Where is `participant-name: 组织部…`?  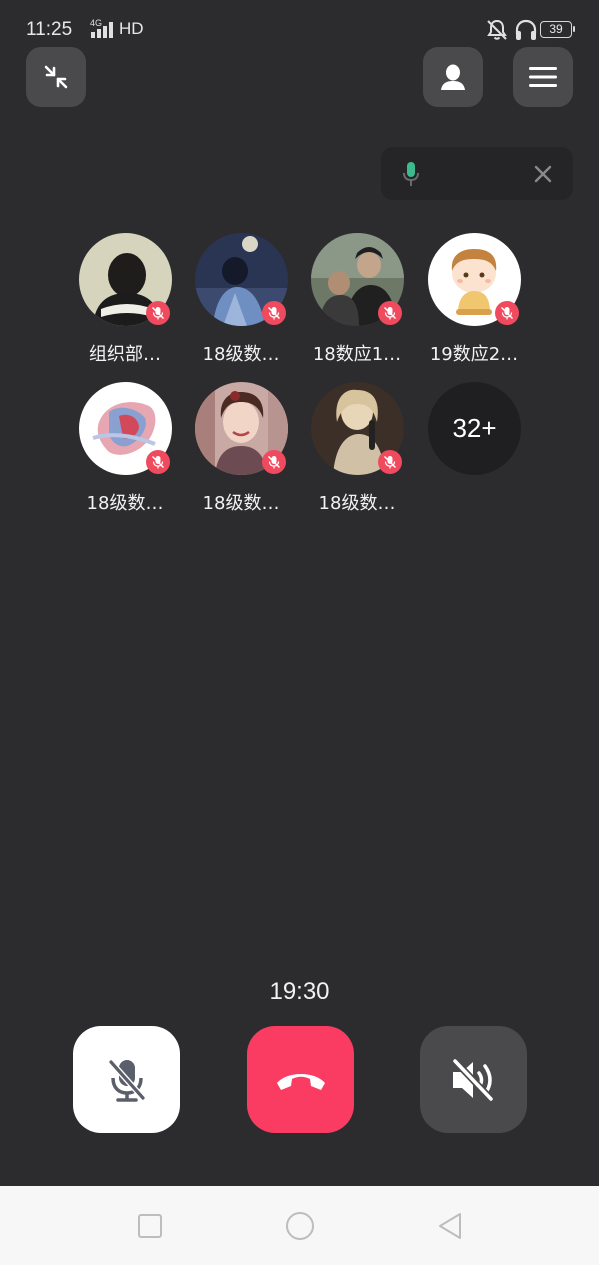 participant-name: 组织部… is located at coordinates (125, 354).